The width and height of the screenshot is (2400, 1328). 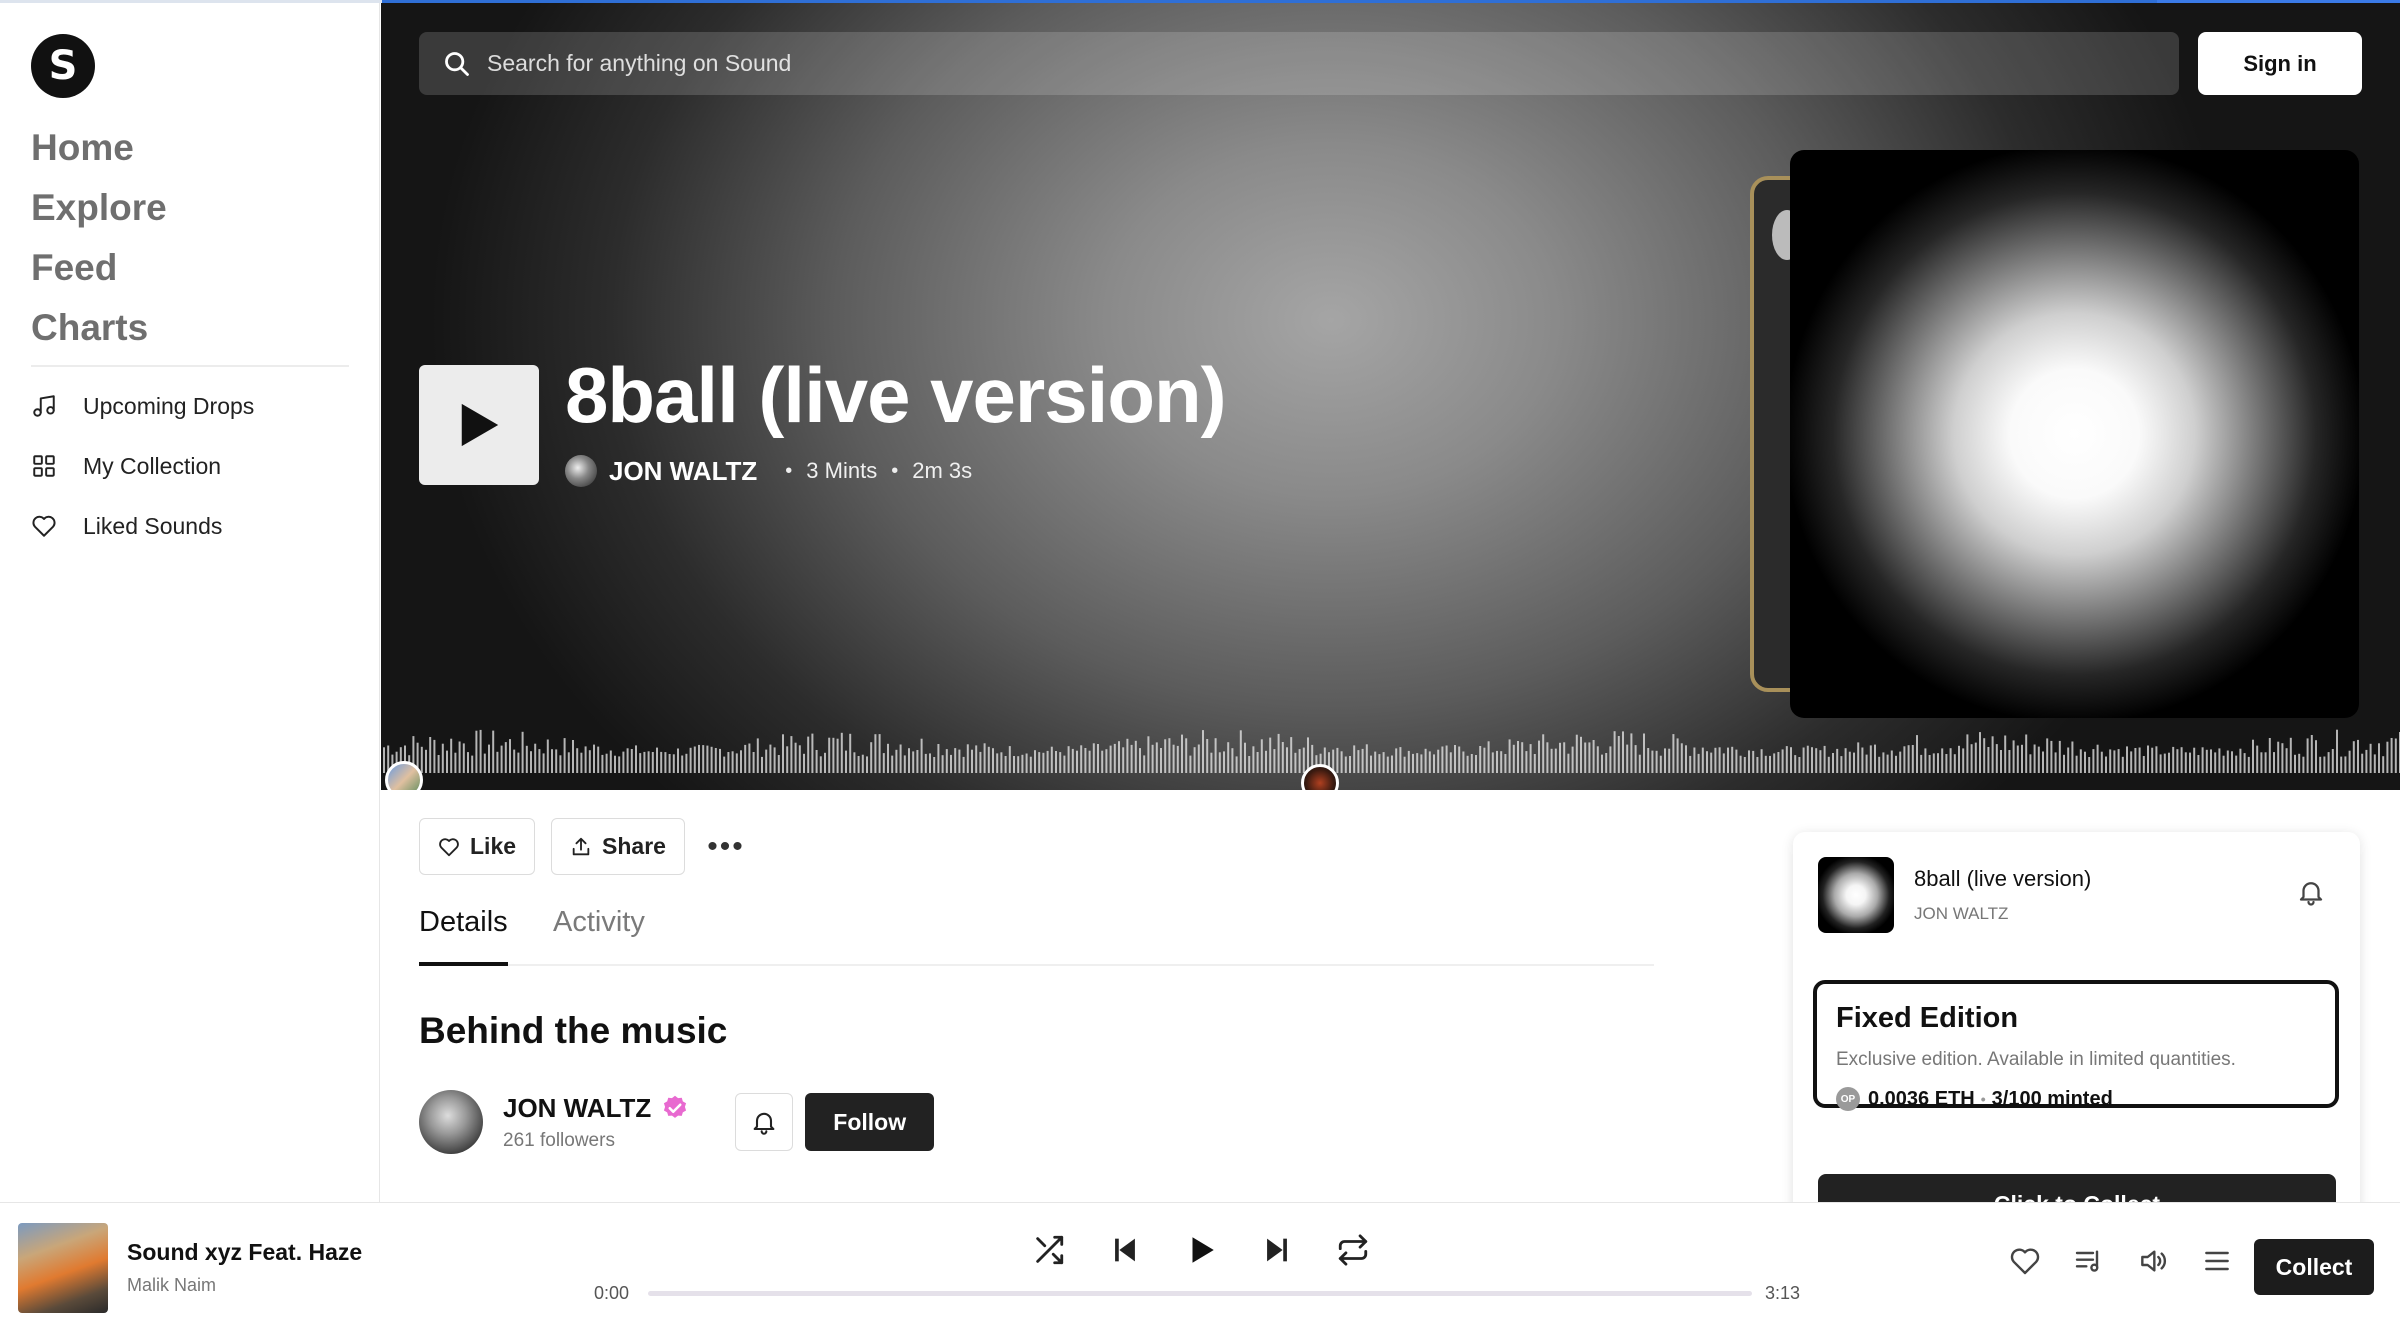 I want to click on like-button: Like, so click(x=477, y=846).